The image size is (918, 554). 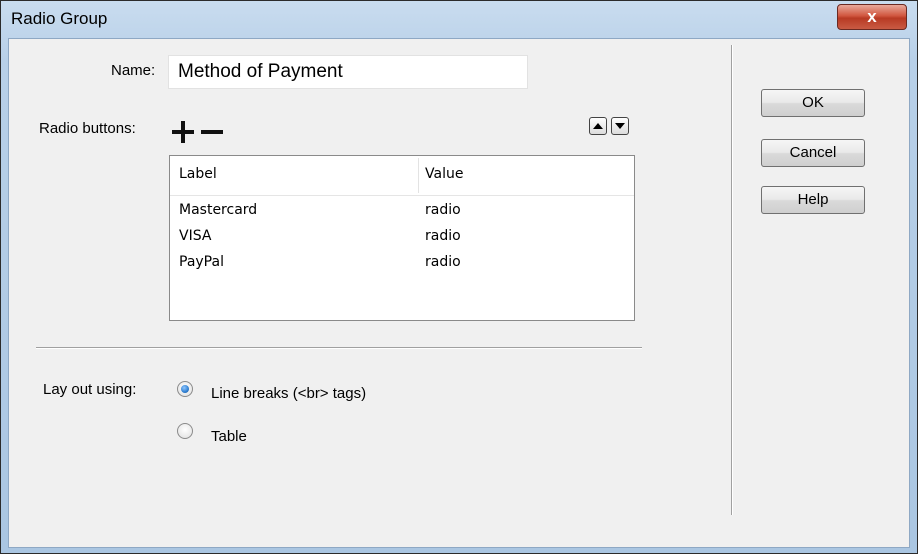 What do you see at coordinates (459, 19) in the screenshot?
I see `title-bar: Radio Group x` at bounding box center [459, 19].